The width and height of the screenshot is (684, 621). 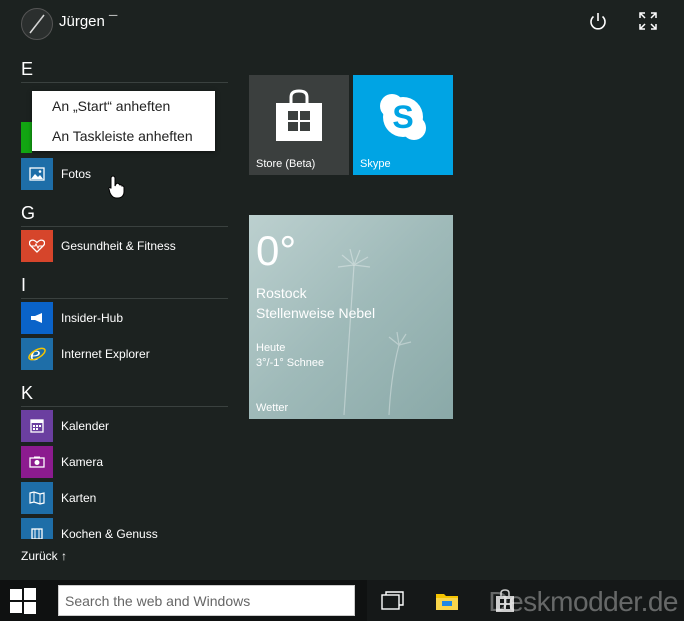 What do you see at coordinates (299, 115) in the screenshot?
I see `store-bag-icon` at bounding box center [299, 115].